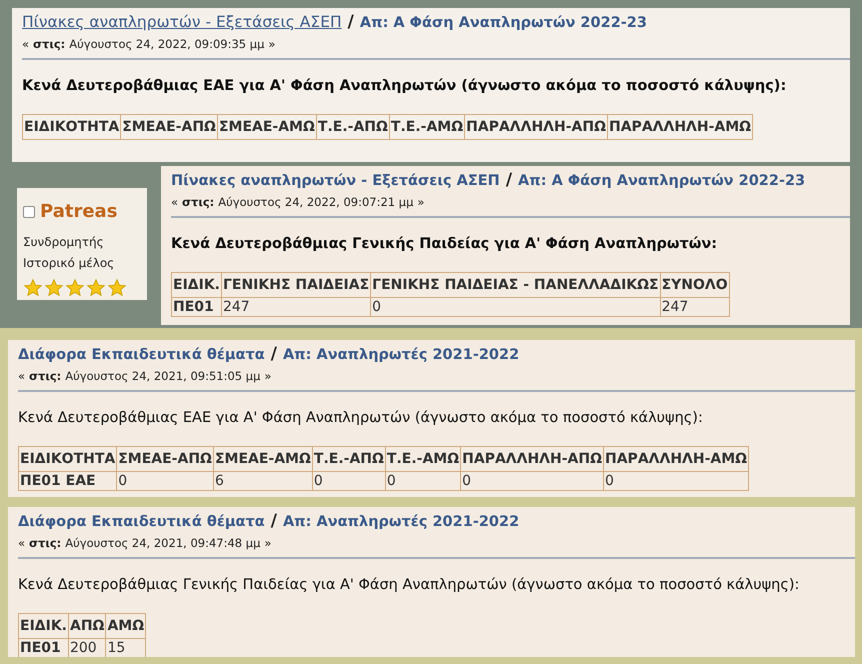 The image size is (862, 664). What do you see at coordinates (67, 481) in the screenshot?
I see `table-cell: ΠΕ01 ΕΑΕ` at bounding box center [67, 481].